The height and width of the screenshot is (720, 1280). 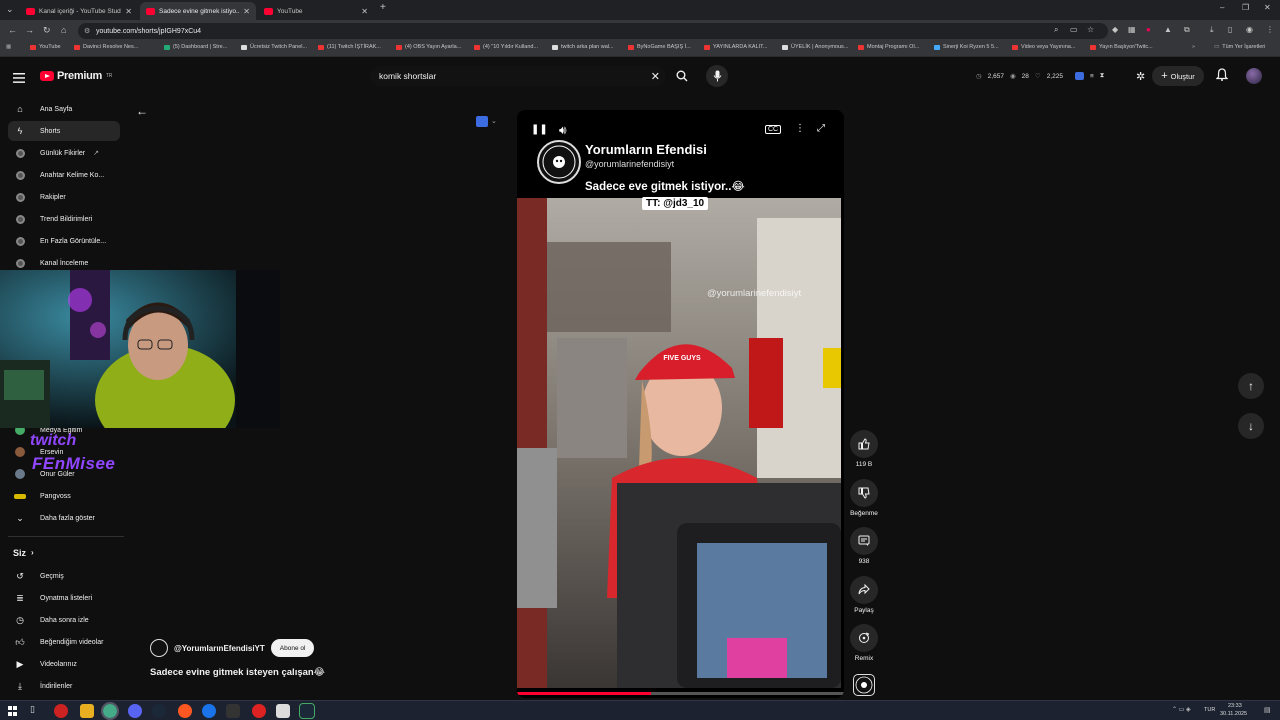 What do you see at coordinates (1251, 426) in the screenshot?
I see `next-short-button: ↓` at bounding box center [1251, 426].